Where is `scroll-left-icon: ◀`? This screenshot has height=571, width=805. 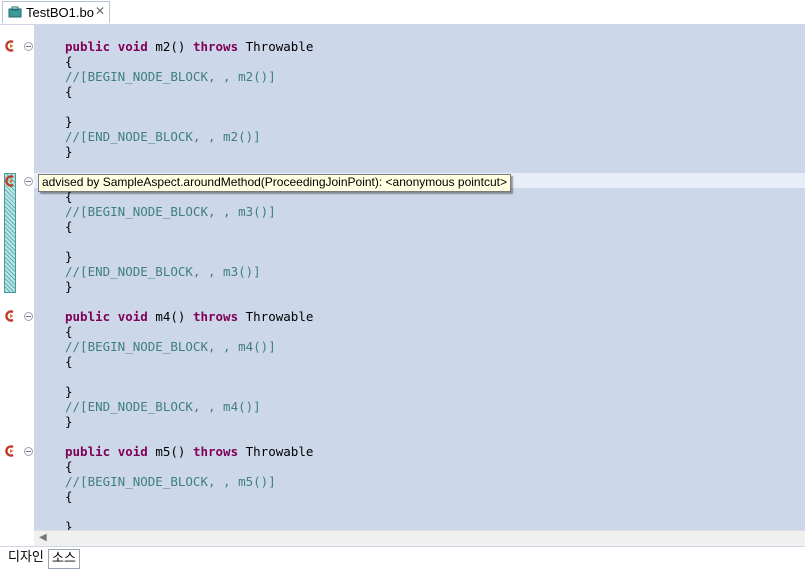
scroll-left-icon: ◀ is located at coordinates (43, 537).